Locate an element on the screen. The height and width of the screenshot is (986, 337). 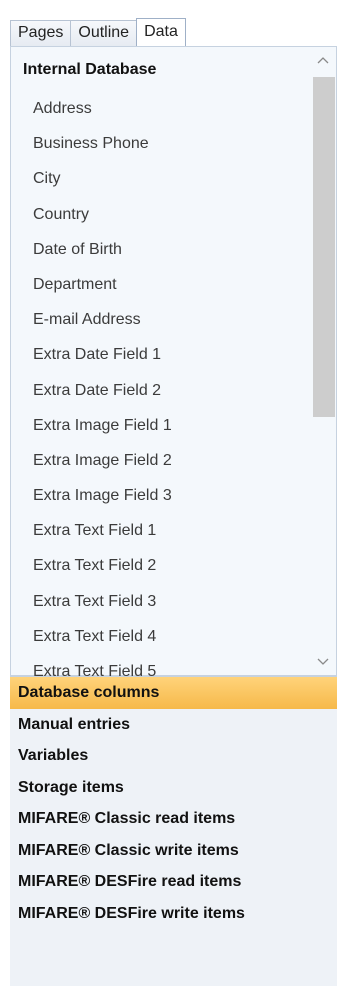
field-item-department: Department is located at coordinates (168, 284).